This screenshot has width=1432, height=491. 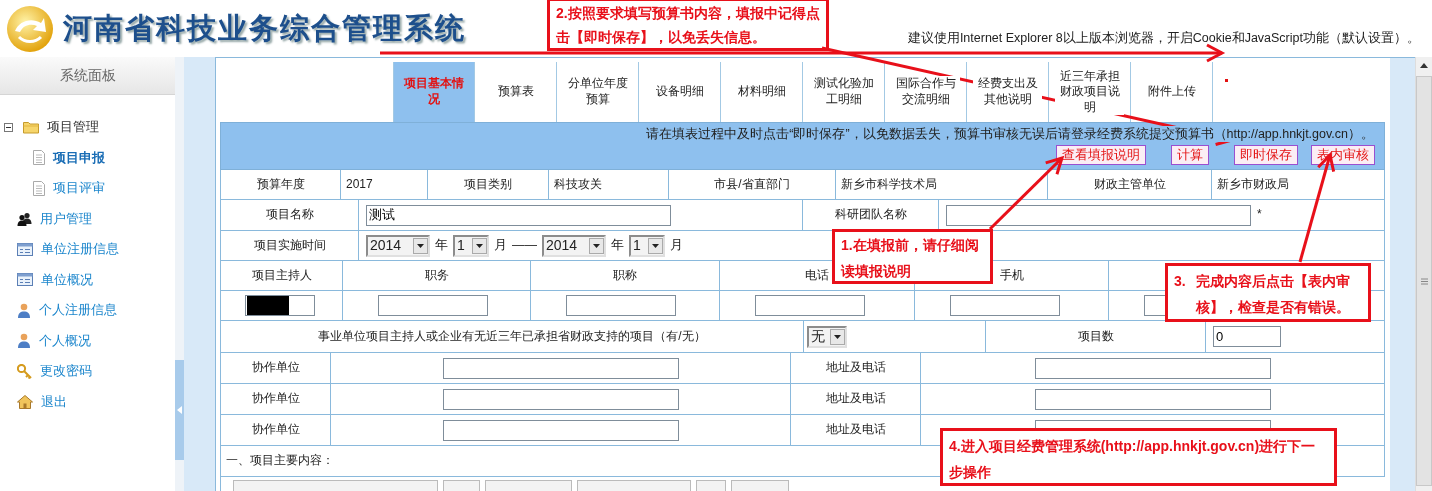 I want to click on grip-icon, so click(x=1424, y=281).